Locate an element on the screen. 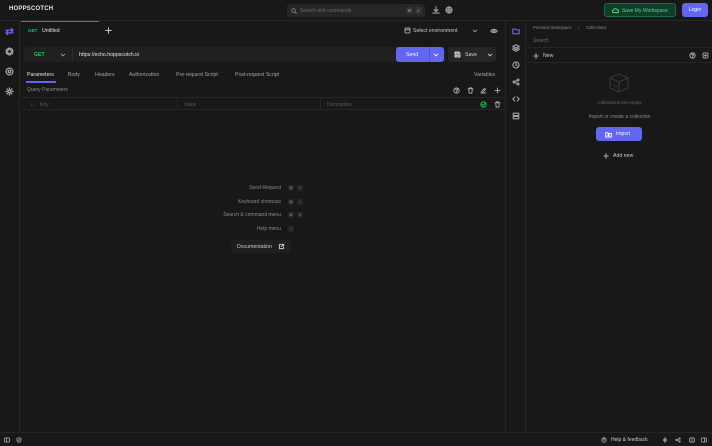  save-chevron-icon is located at coordinates (490, 55).